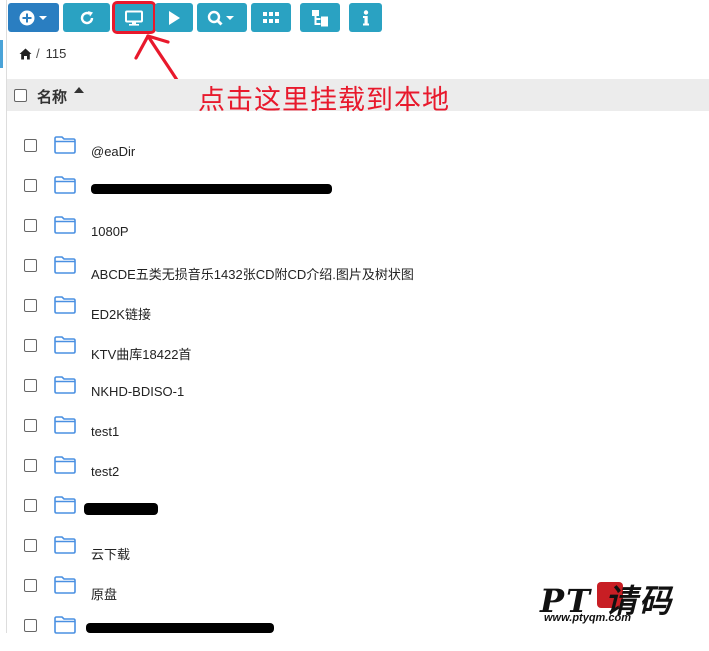  What do you see at coordinates (354, 551) in the screenshot?
I see `list-item: 云下载` at bounding box center [354, 551].